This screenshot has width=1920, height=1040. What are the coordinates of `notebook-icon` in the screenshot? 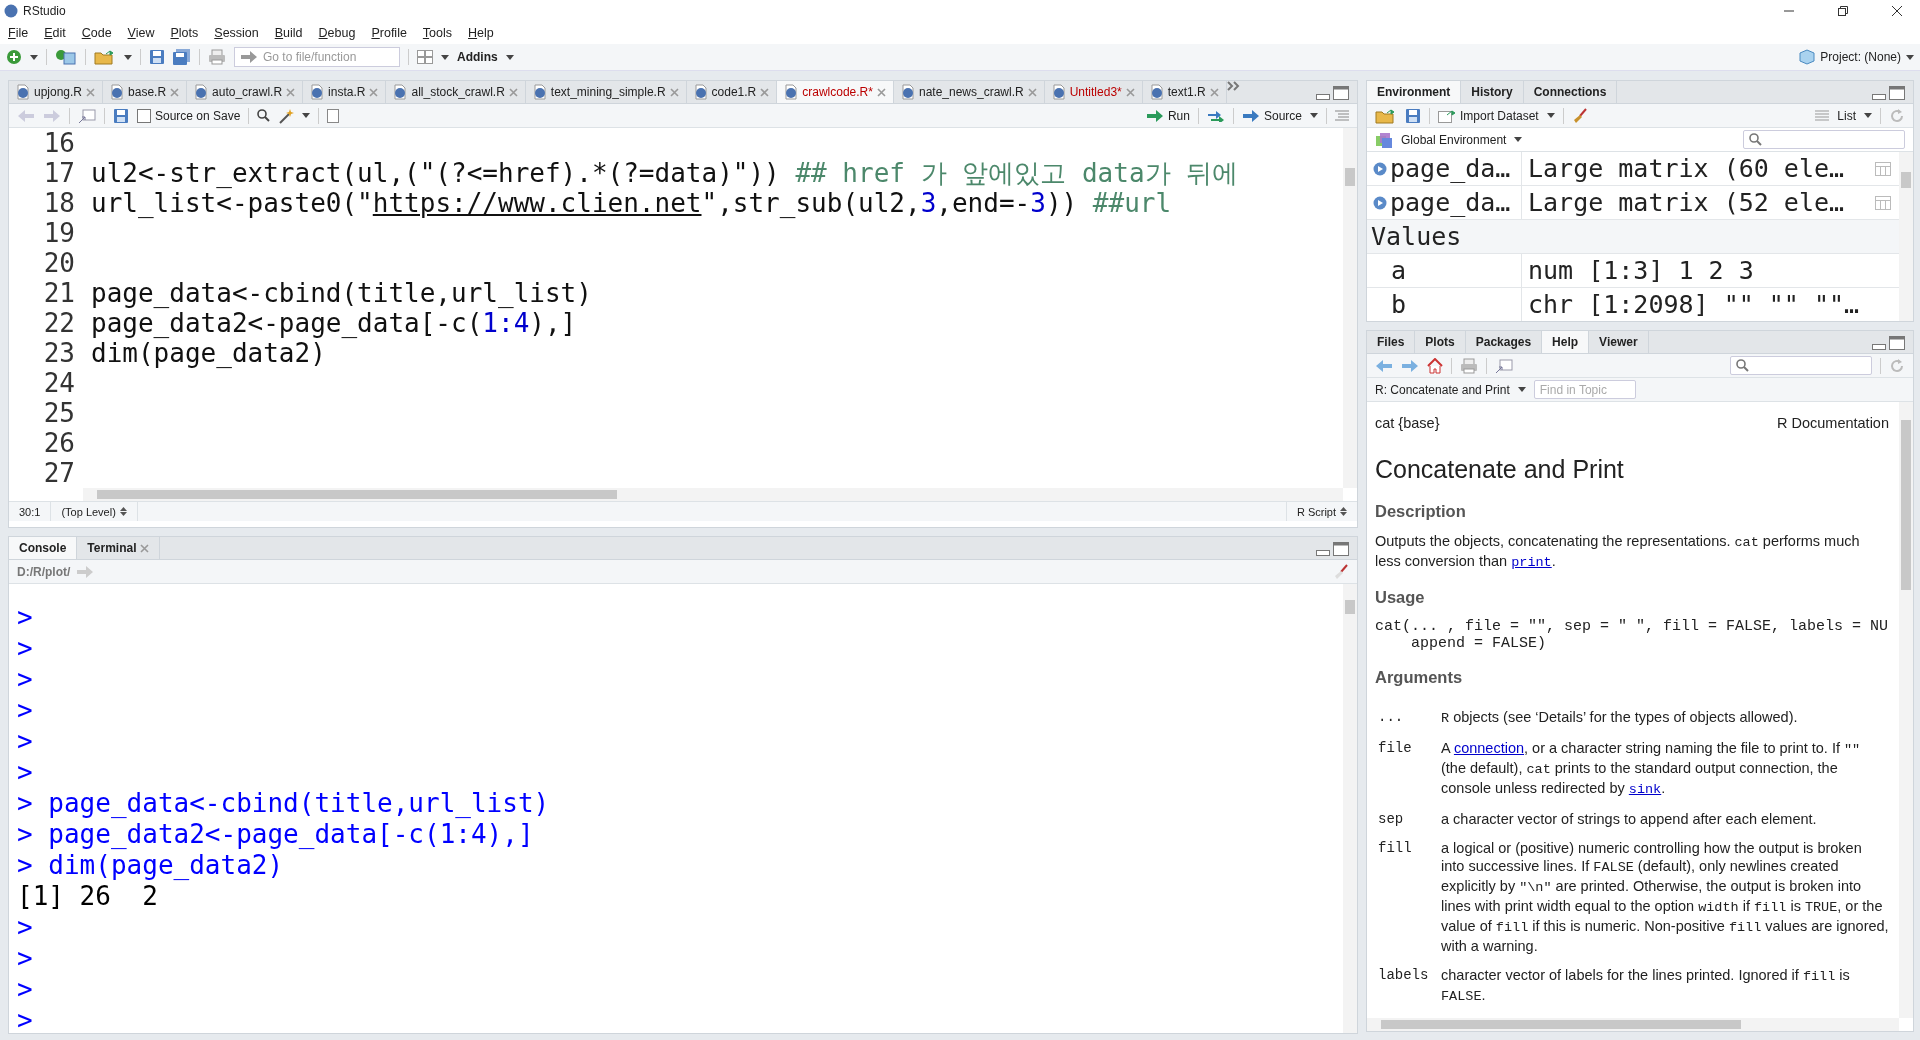 It's located at (333, 115).